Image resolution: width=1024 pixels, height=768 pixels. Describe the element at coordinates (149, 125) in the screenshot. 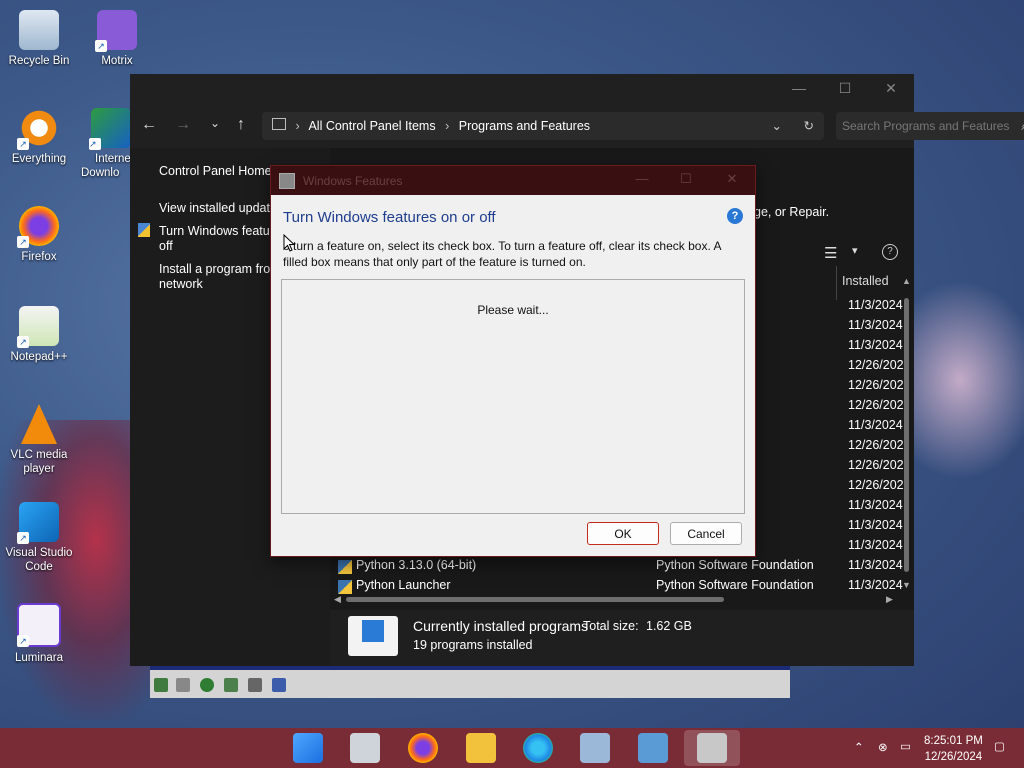

I see `back-arrow-icon: ←` at that location.